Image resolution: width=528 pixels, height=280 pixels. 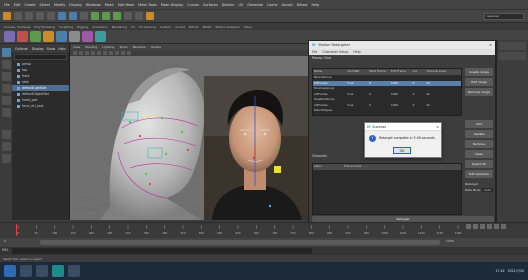 I want to click on channel-box-tab, so click(x=512, y=46).